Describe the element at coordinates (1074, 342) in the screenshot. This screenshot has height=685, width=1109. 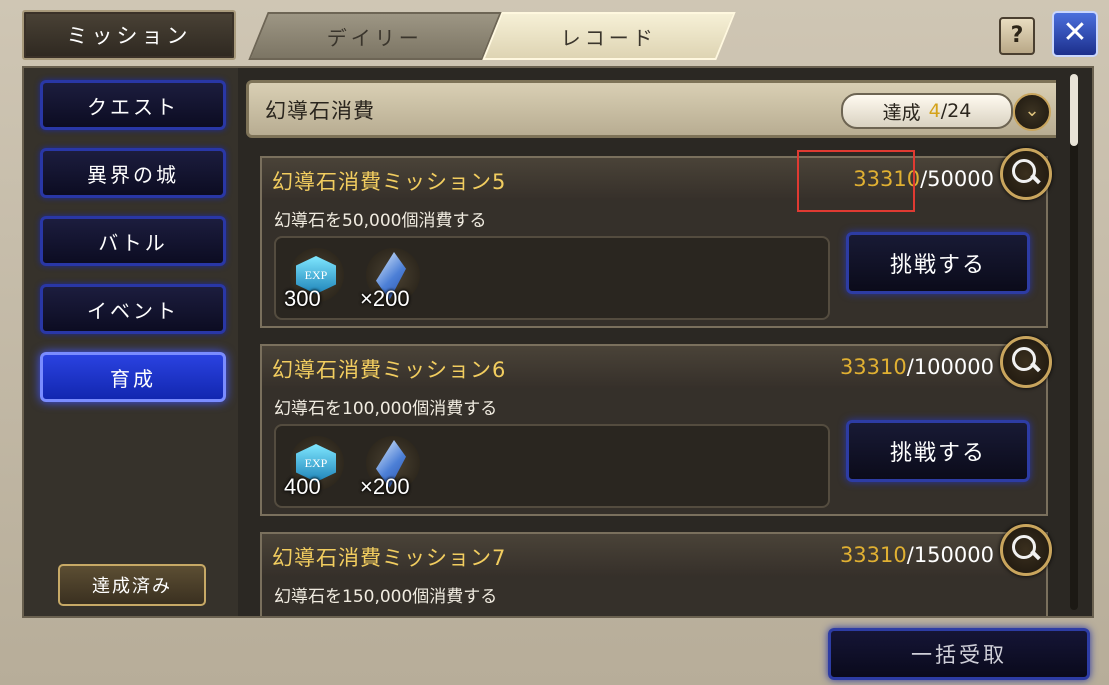
I see `scrollbar` at that location.